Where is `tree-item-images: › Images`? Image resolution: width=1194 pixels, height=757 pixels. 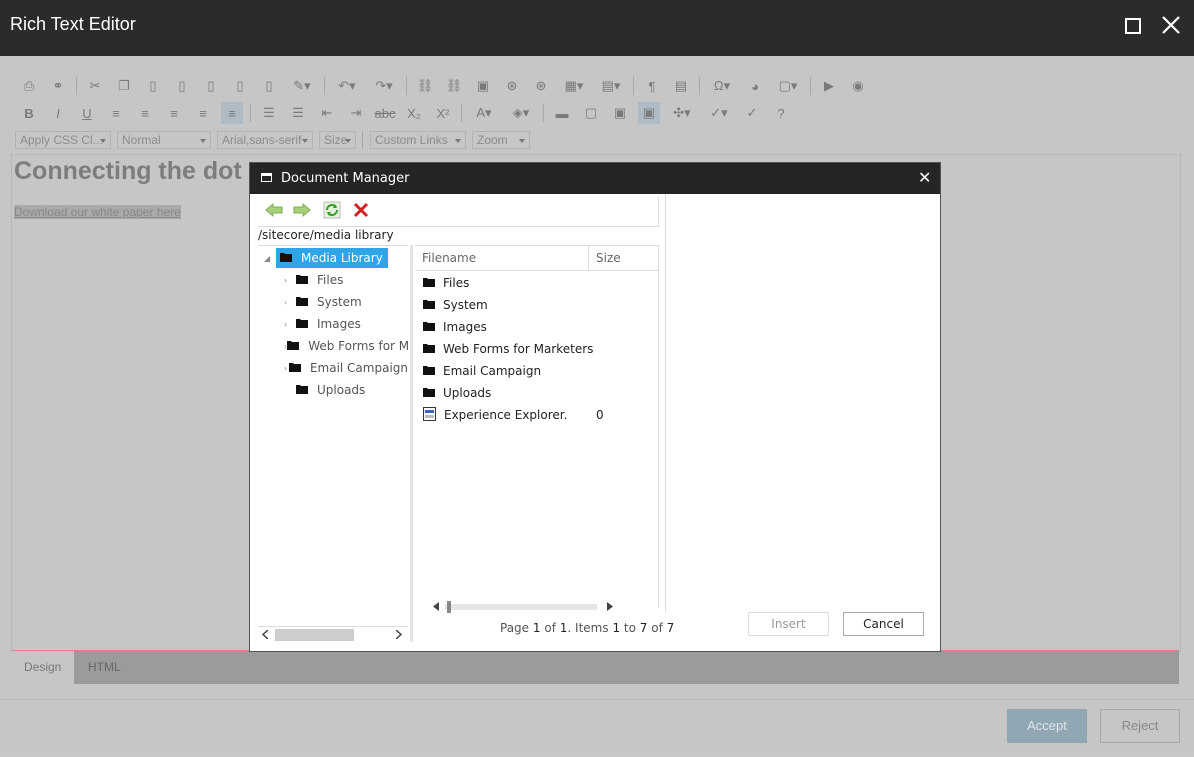
tree-item-images: › Images is located at coordinates (322, 324).